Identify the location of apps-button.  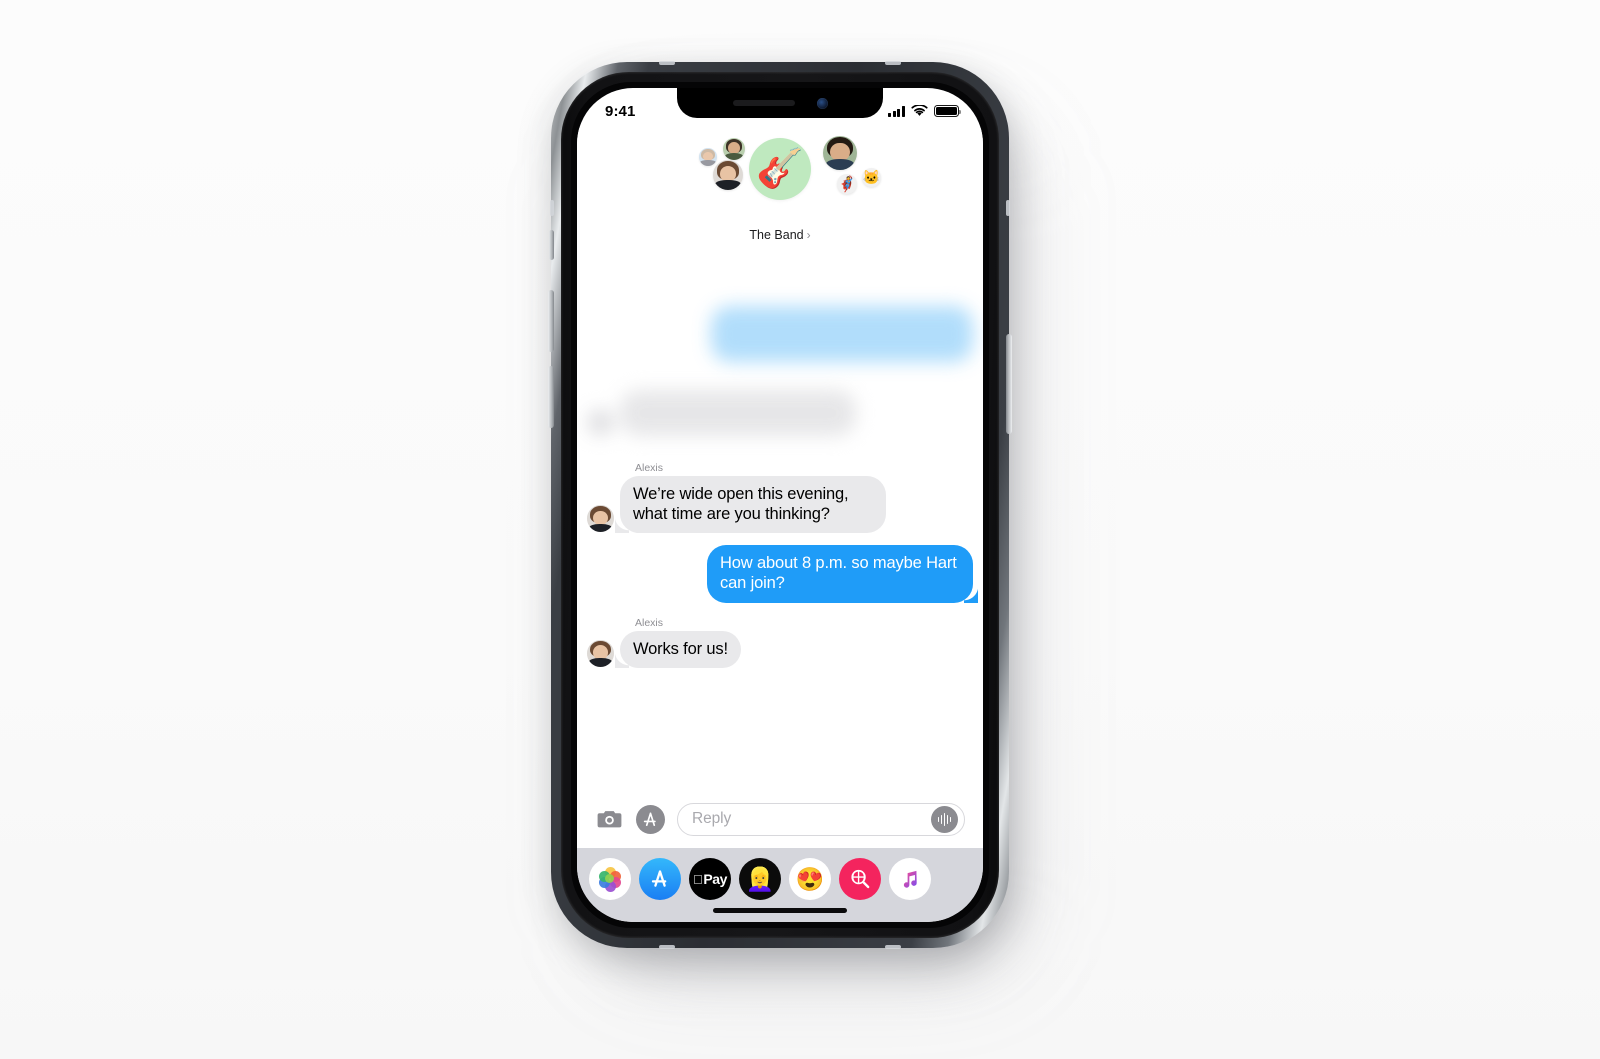
(650, 819).